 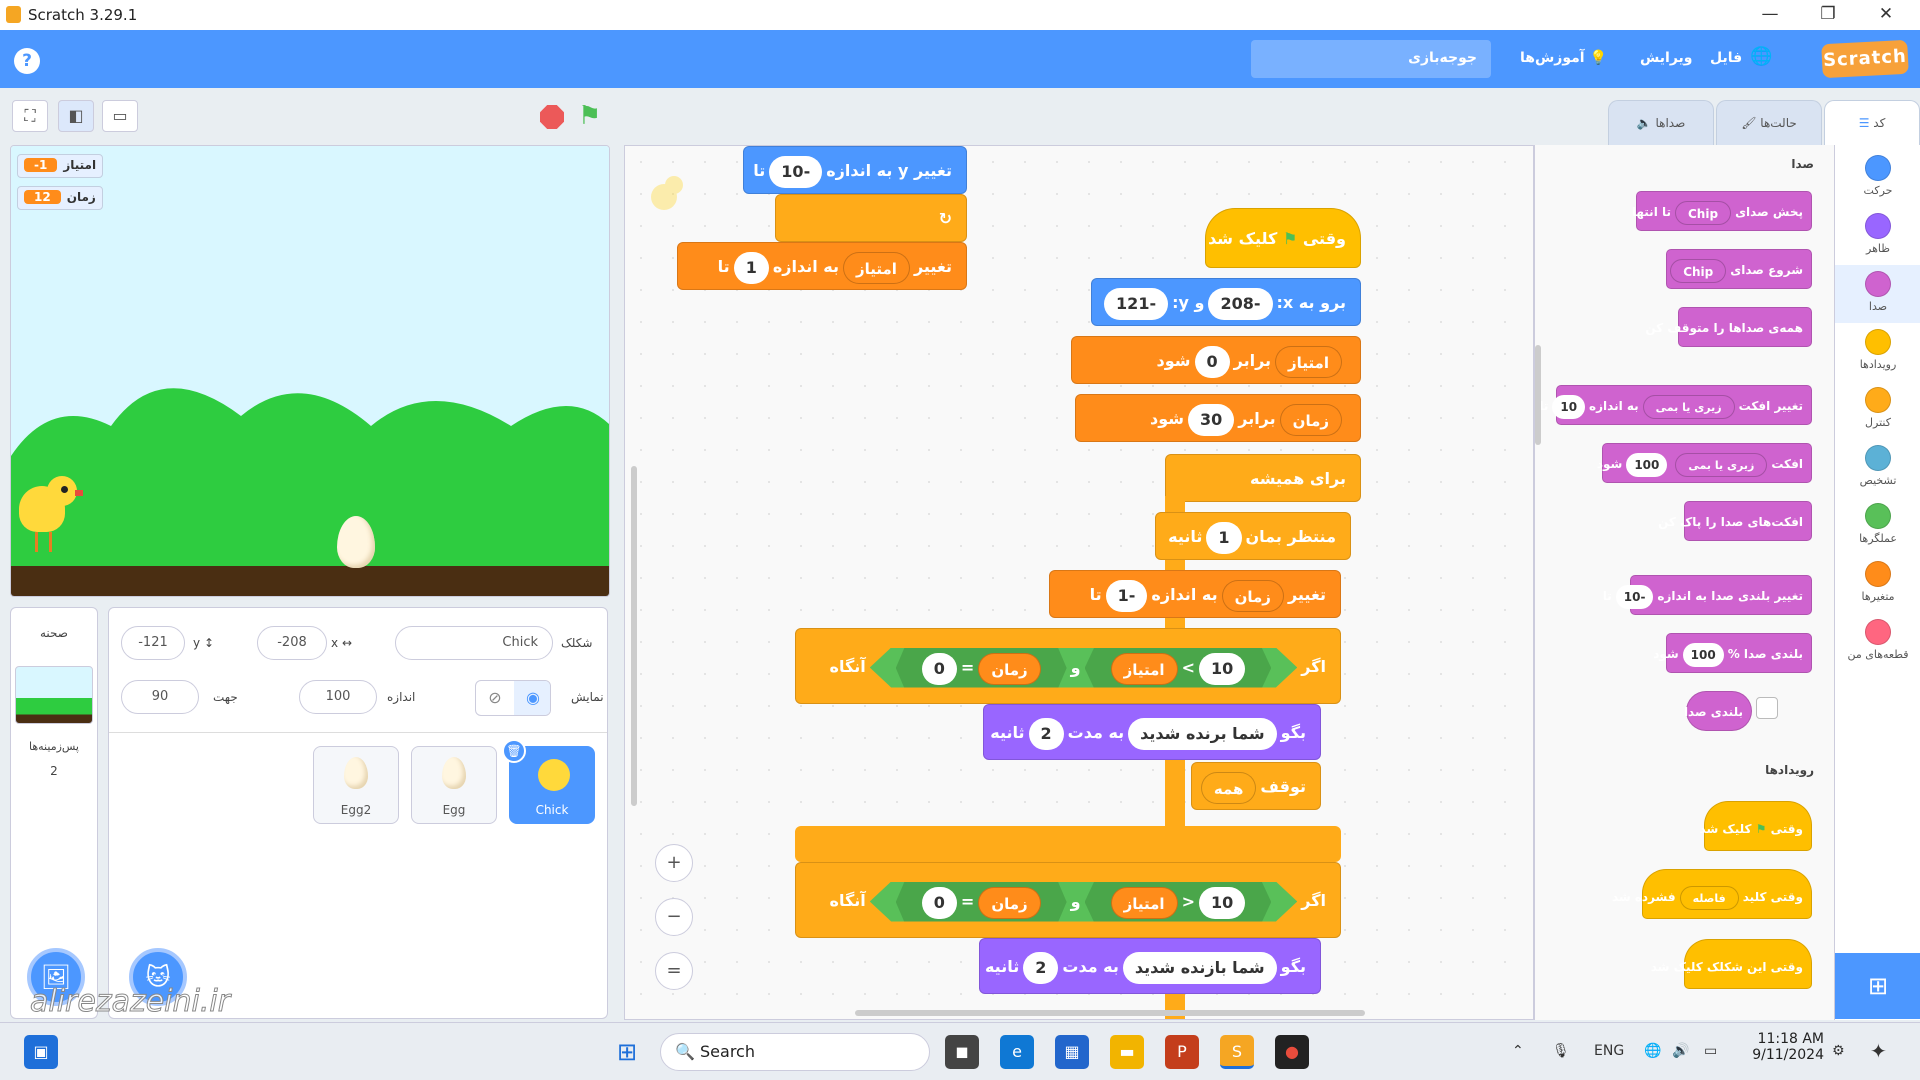 What do you see at coordinates (1263, 478) in the screenshot?
I see `forever-block: برای همیشه` at bounding box center [1263, 478].